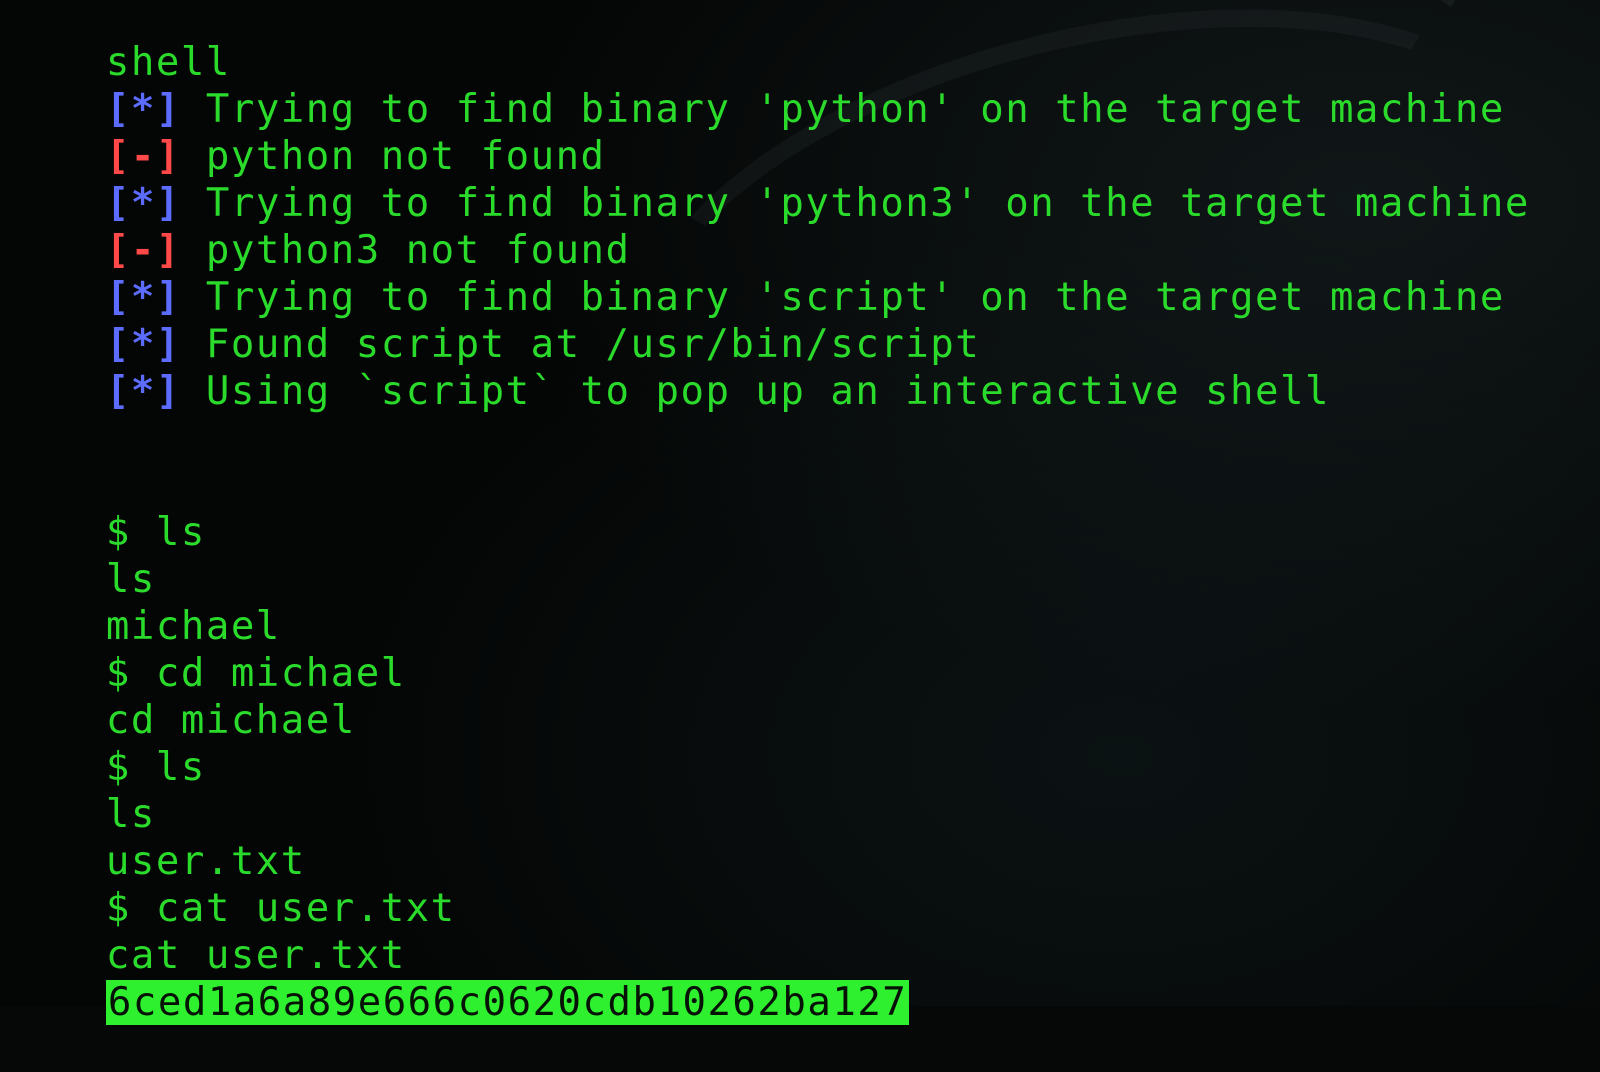 The height and width of the screenshot is (1072, 1600). Describe the element at coordinates (205, 861) in the screenshot. I see `terminal-line-output: user.txt` at that location.